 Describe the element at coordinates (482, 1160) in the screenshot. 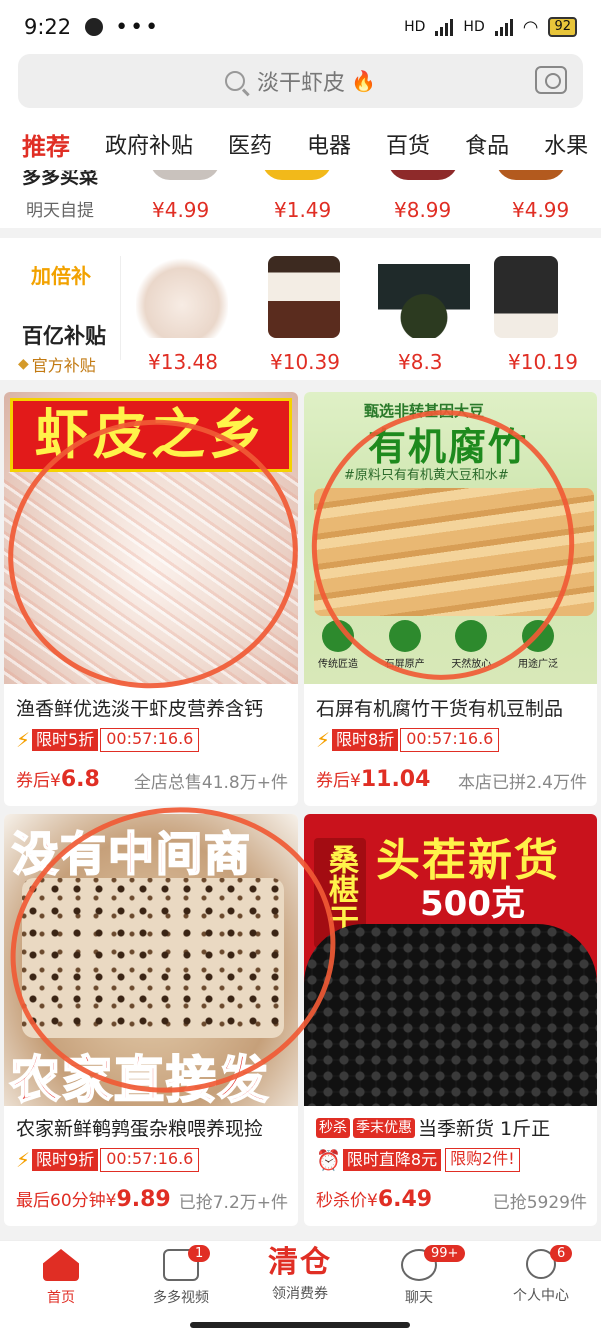

I see `purchase-limit: 限购2件!` at that location.